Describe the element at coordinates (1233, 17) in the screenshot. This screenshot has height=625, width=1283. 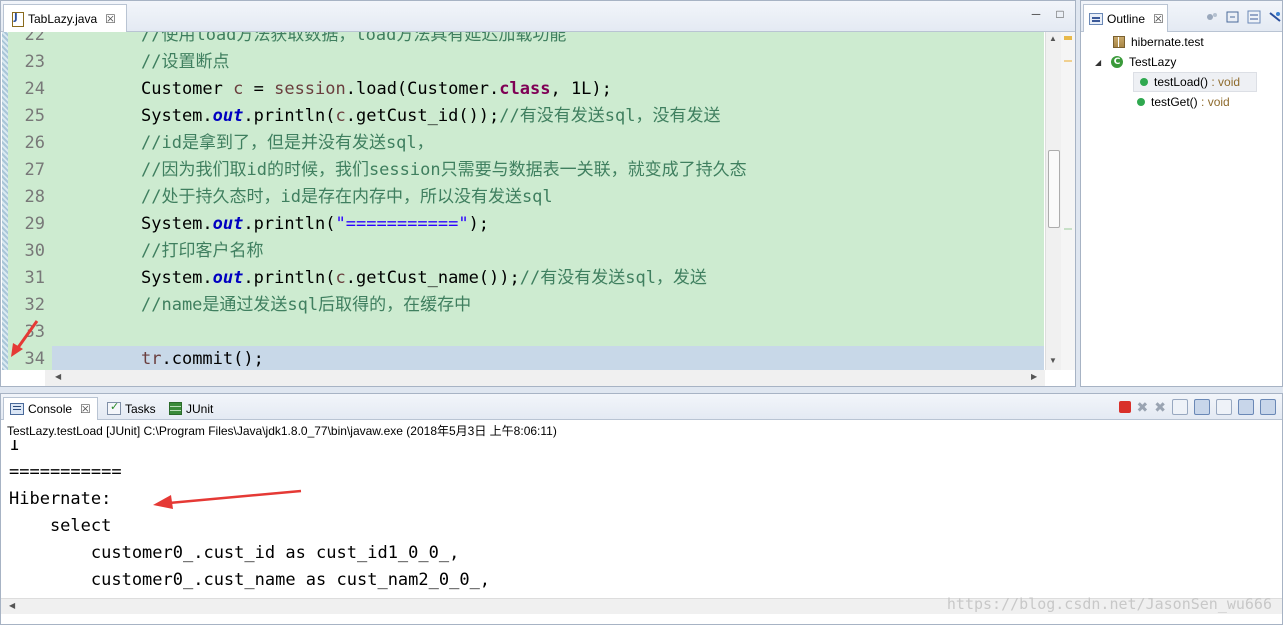
I see `collapse-all-icon` at that location.